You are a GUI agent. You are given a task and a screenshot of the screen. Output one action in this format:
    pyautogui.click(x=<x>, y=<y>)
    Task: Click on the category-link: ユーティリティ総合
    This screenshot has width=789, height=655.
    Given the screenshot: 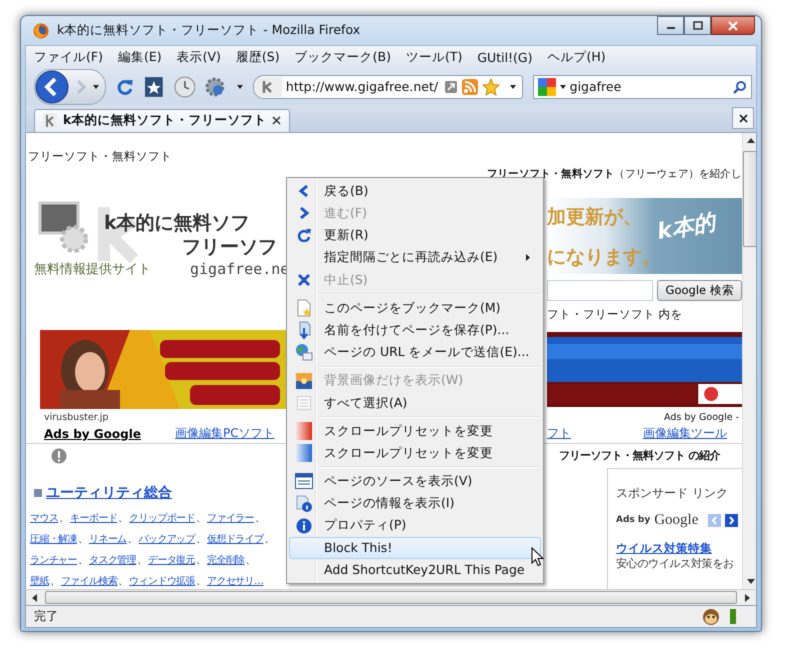 What is the action you would take?
    pyautogui.click(x=109, y=493)
    